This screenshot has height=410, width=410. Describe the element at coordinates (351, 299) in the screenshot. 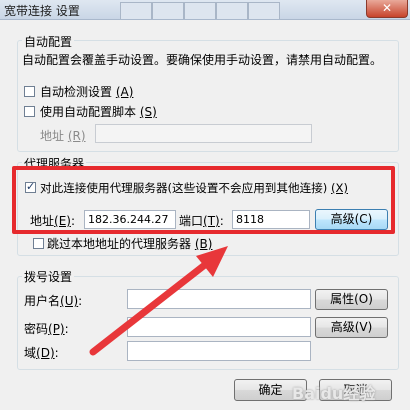

I see `properties-button: 属性(O)` at that location.